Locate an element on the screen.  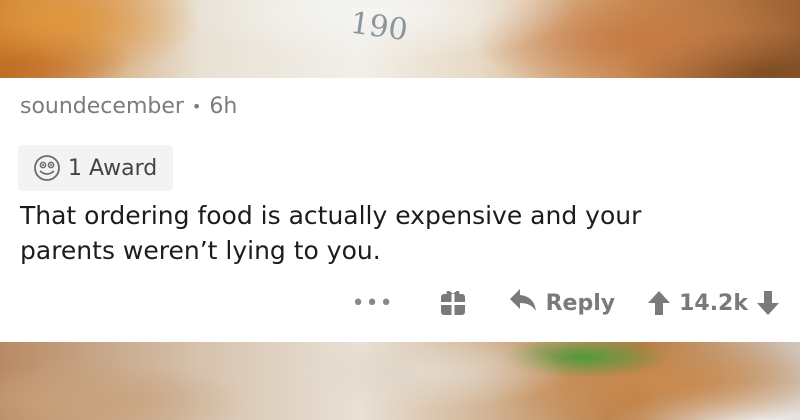
reply-button: Reply is located at coordinates (562, 303).